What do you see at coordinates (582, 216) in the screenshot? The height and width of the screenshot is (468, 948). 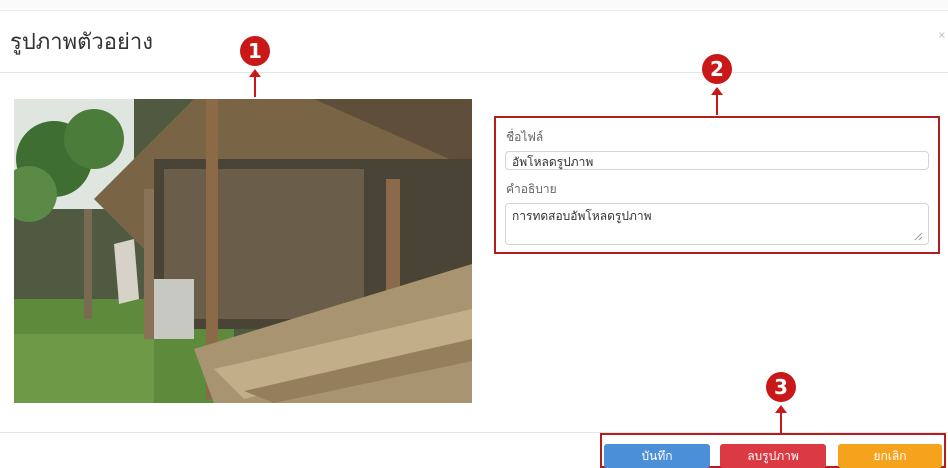 I see `description-text: การทดสอบอัพโหลดรูปภาพ` at bounding box center [582, 216].